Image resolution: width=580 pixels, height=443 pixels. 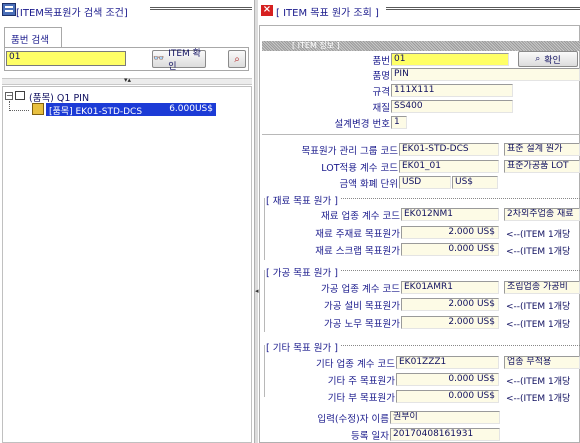 I want to click on item-confirm-label: ITEM 확인, so click(x=184, y=60).